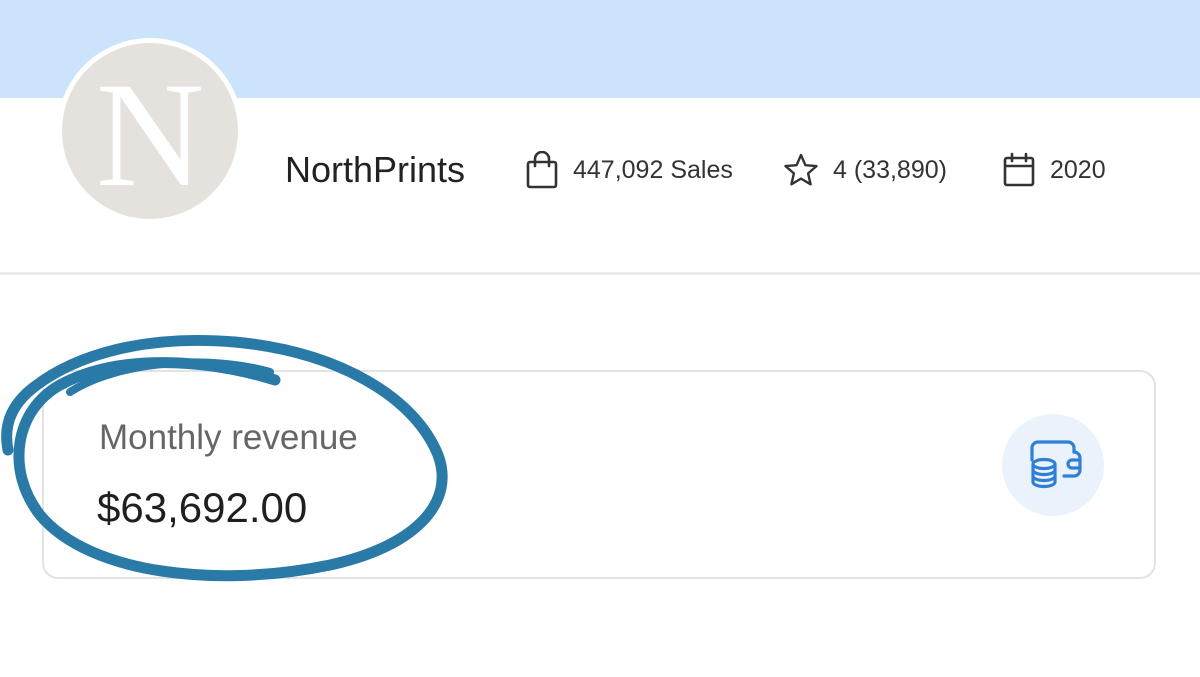 This screenshot has height=677, width=1200. What do you see at coordinates (600, 273) in the screenshot?
I see `section-divider` at bounding box center [600, 273].